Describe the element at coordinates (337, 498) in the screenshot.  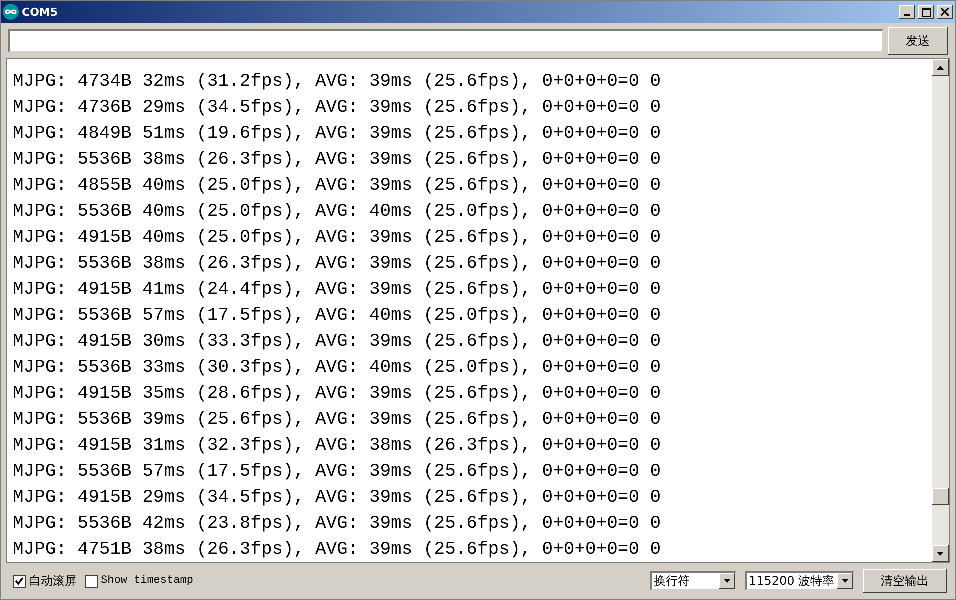
I see `output-line: MJPG: 4915B 29ms (34.5fps), AVG: 39ms (25.6fps), 0+0+0+0=0 0` at that location.